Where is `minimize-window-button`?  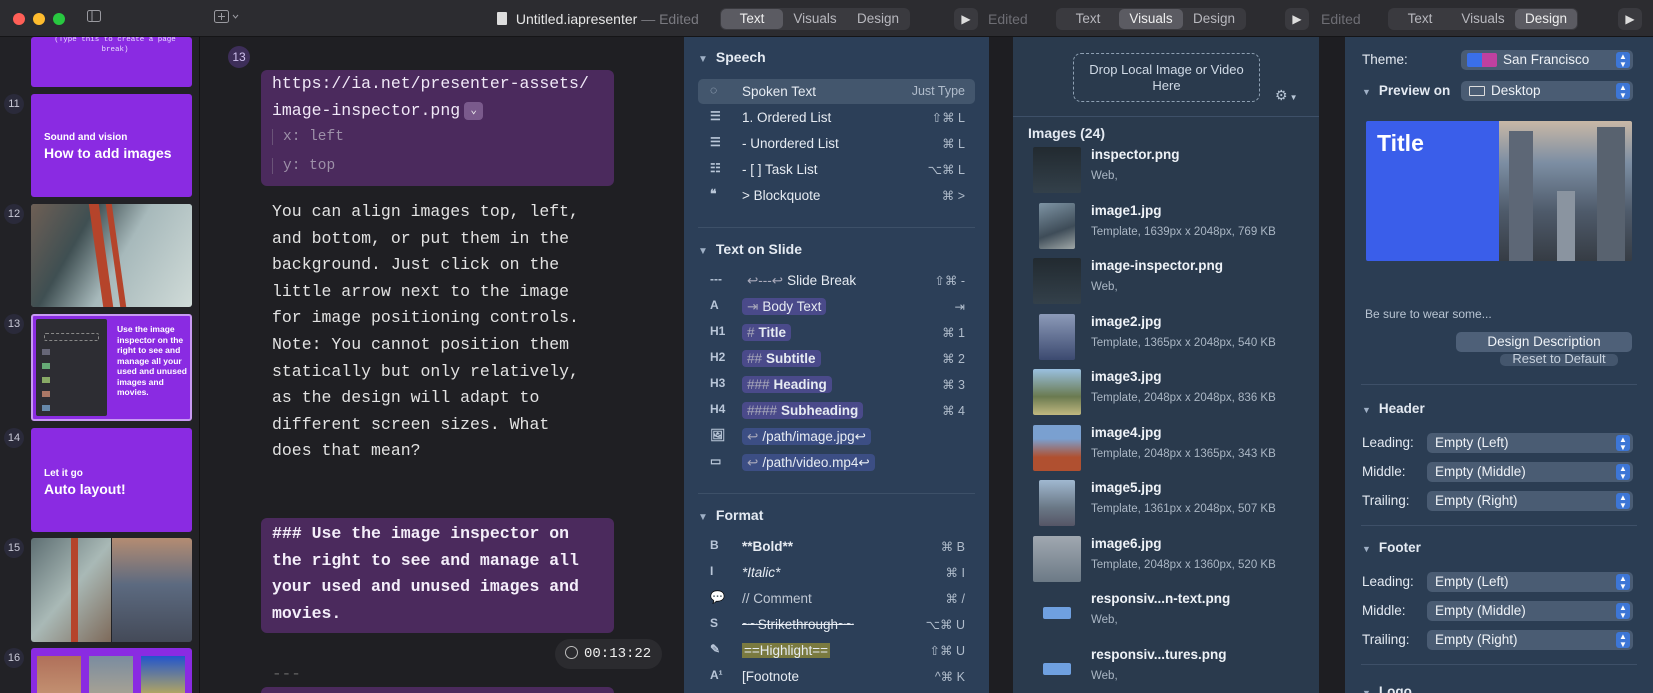 minimize-window-button is located at coordinates (39, 19).